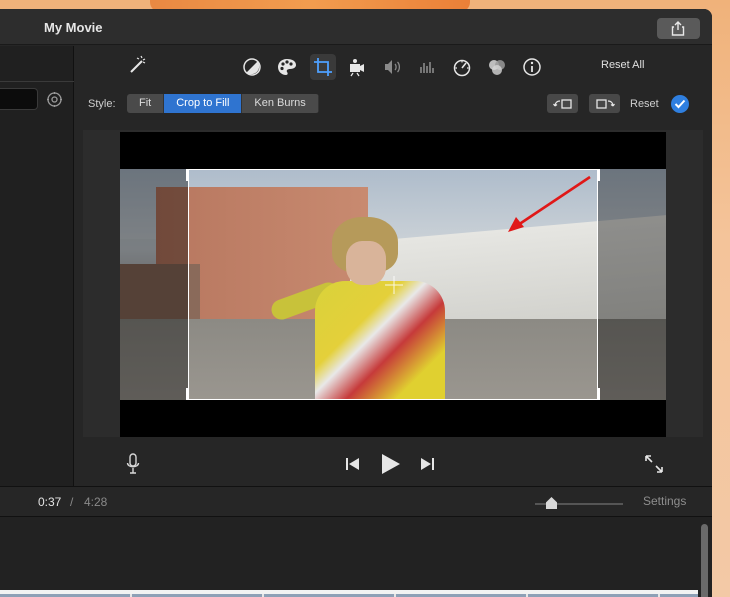  I want to click on style-fit-button: Fit, so click(146, 103).